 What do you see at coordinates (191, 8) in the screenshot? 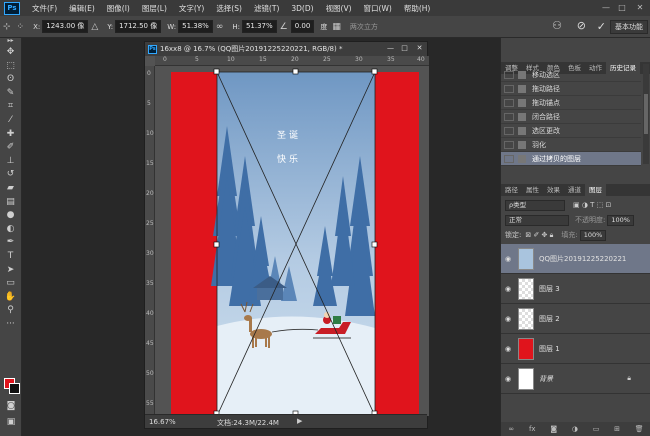
I see `menu-type: 文字(Y)` at bounding box center [191, 8].